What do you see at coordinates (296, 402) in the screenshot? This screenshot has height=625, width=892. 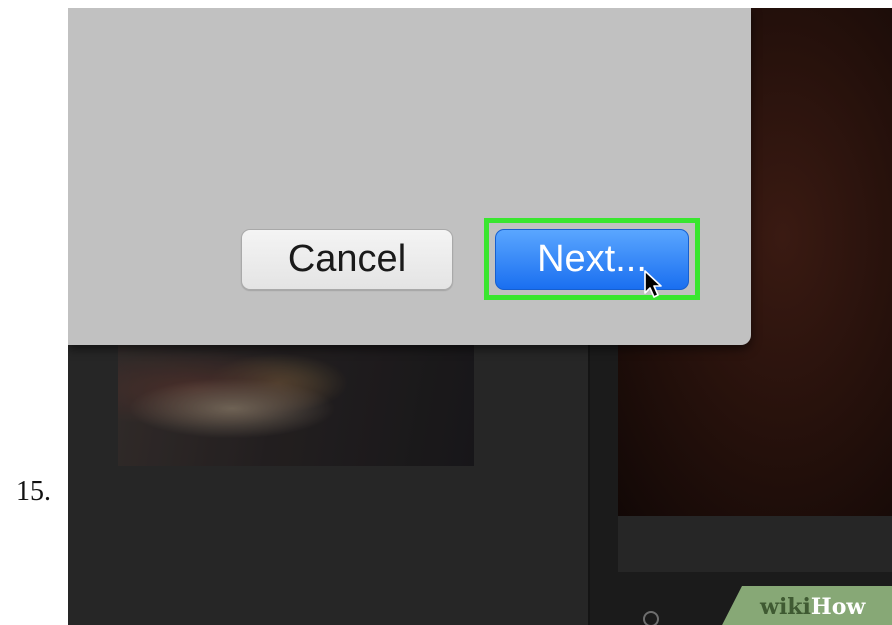 I see `photo-thumbnail` at bounding box center [296, 402].